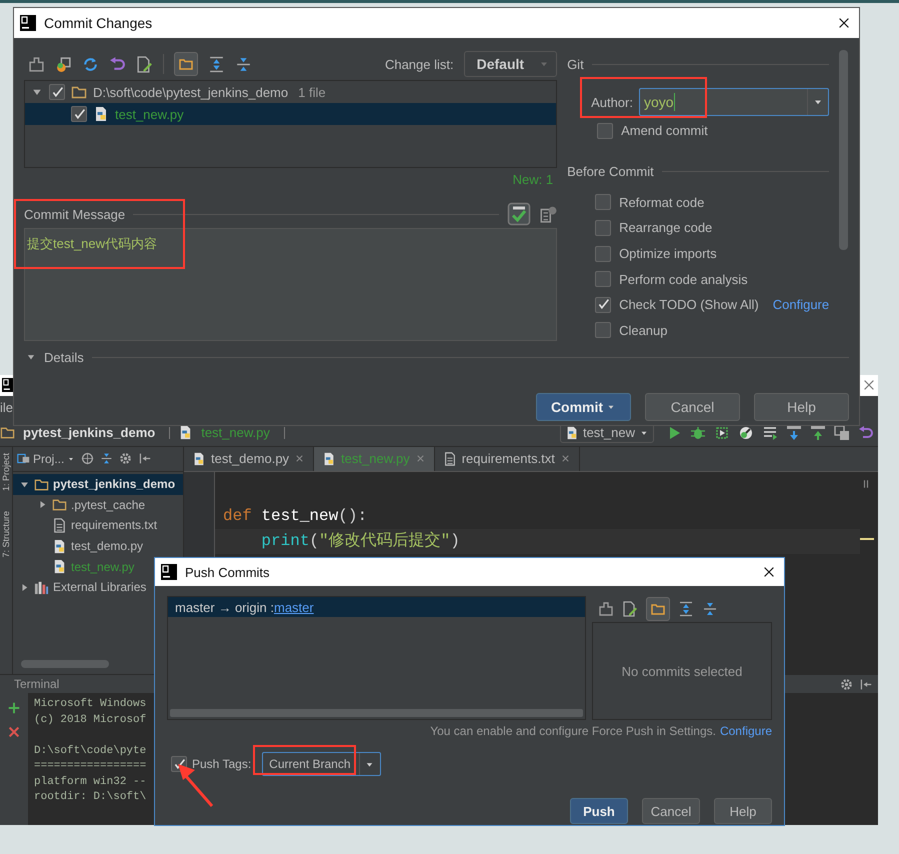 This screenshot has width=899, height=854. What do you see at coordinates (87, 459) in the screenshot?
I see `target-icon` at bounding box center [87, 459].